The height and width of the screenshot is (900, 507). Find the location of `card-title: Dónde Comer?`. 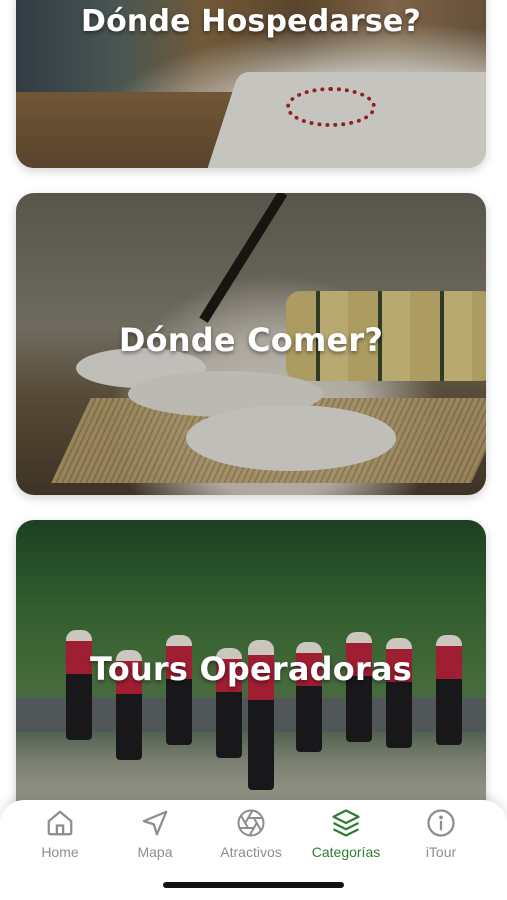

card-title: Dónde Comer? is located at coordinates (251, 340).